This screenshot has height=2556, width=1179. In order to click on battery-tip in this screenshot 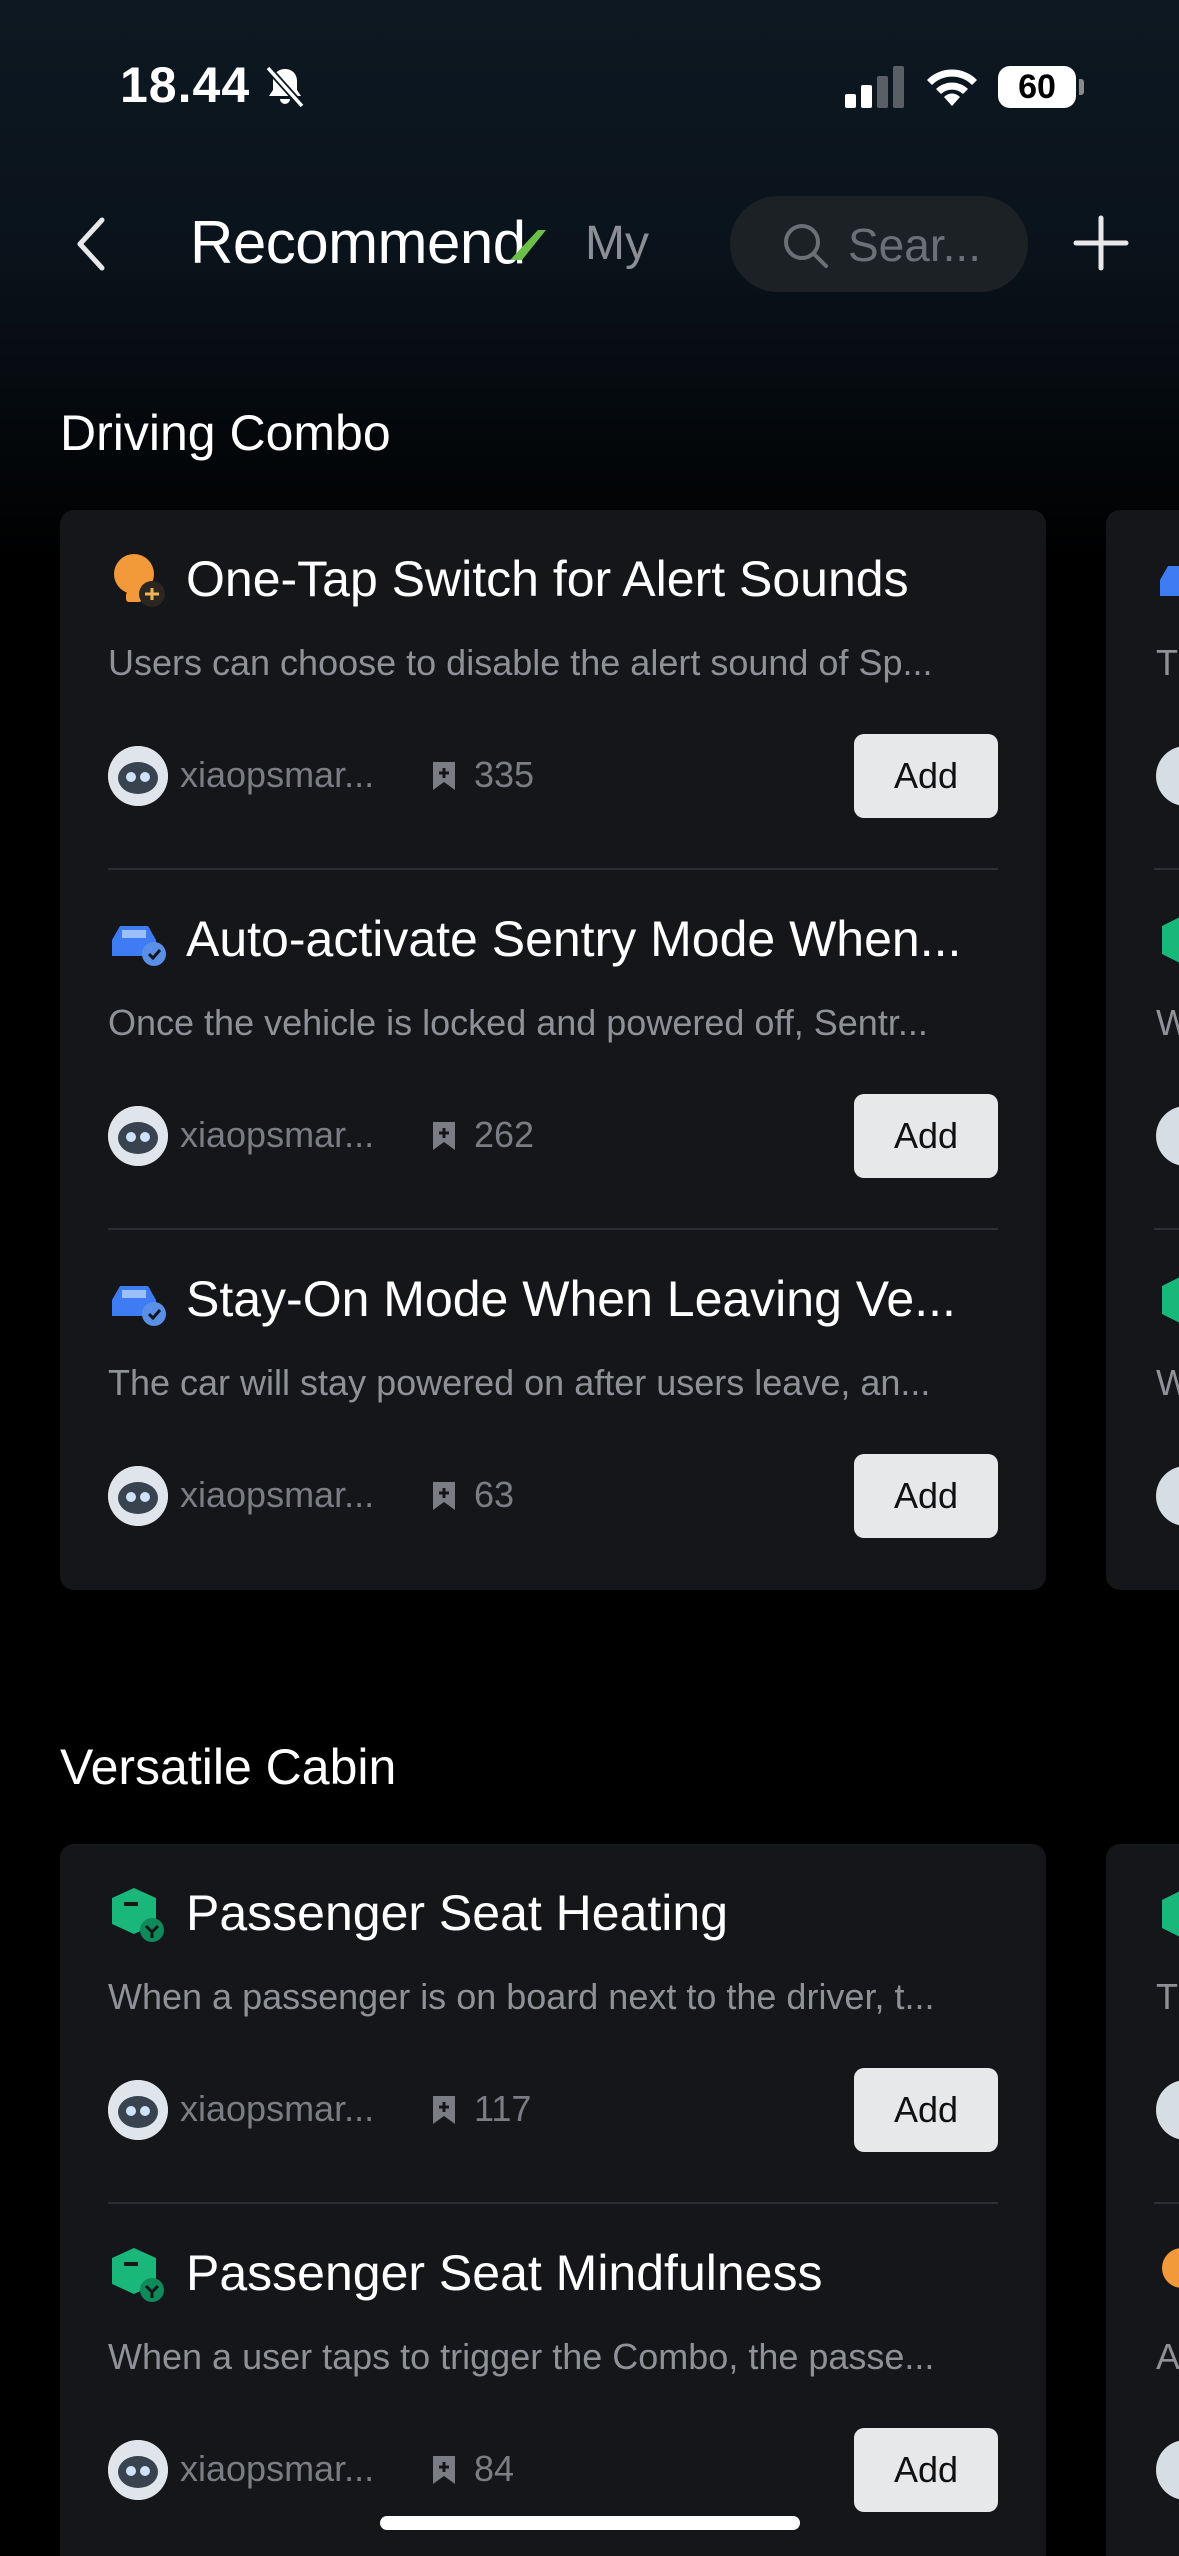, I will do `click(1081, 87)`.